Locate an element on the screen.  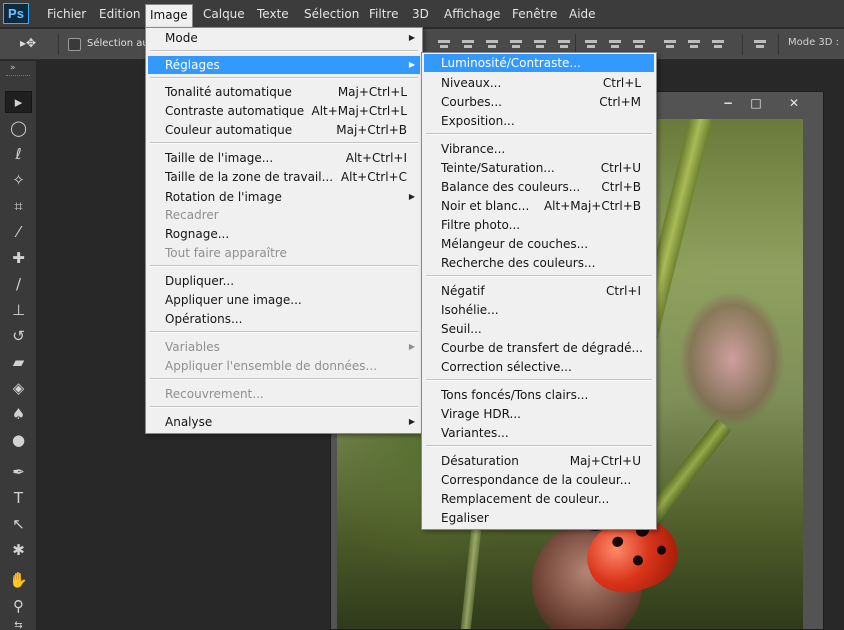
auto-align-layers-icon is located at coordinates (760, 44).